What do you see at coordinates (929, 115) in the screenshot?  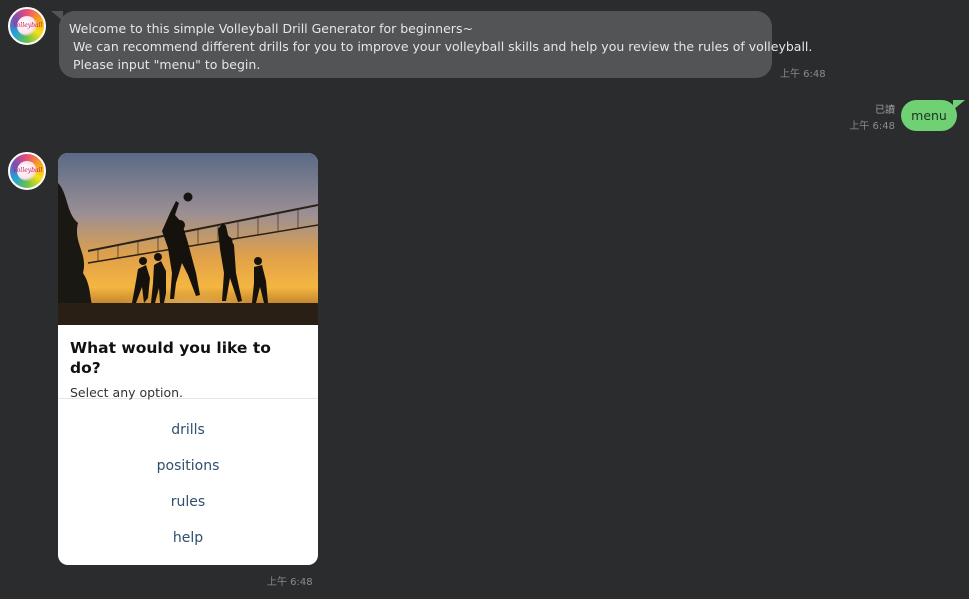 I see `user-message-text: menu` at bounding box center [929, 115].